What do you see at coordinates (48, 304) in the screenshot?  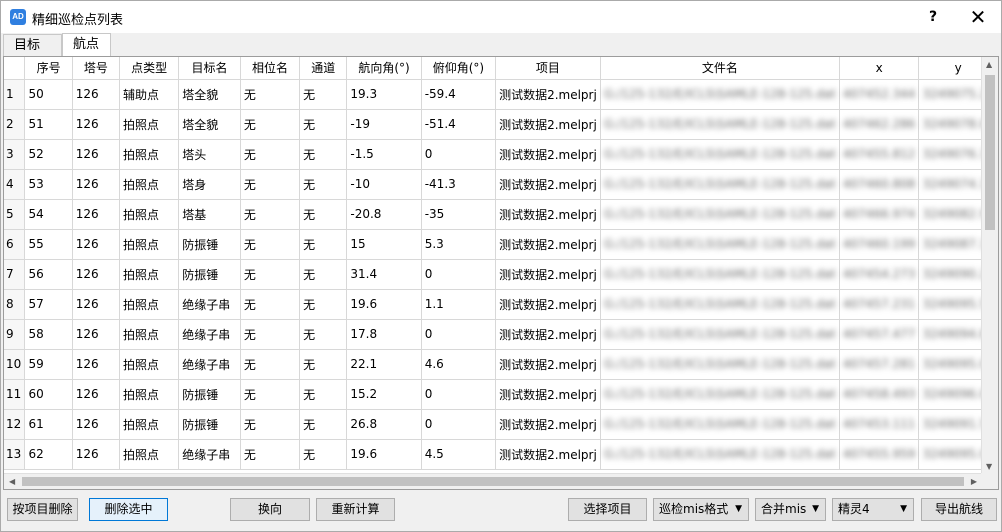 I see `cell-seq: 57` at bounding box center [48, 304].